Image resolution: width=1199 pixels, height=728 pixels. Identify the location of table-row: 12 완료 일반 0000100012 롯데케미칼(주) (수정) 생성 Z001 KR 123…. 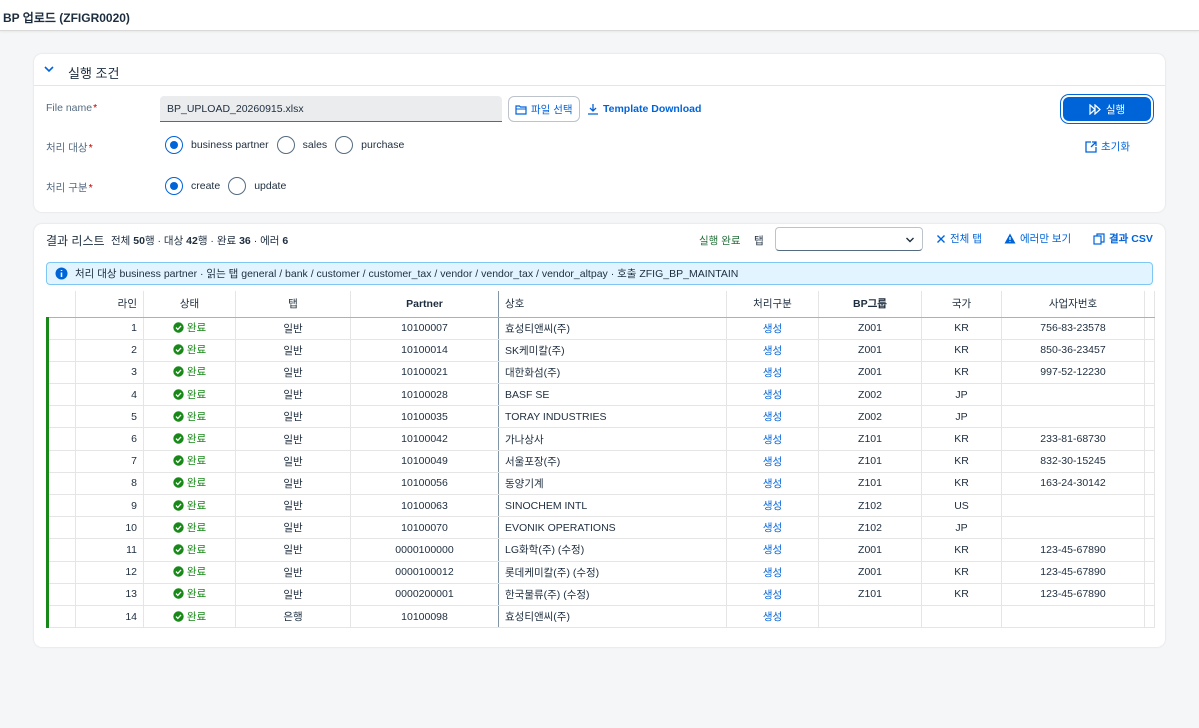
(600, 572).